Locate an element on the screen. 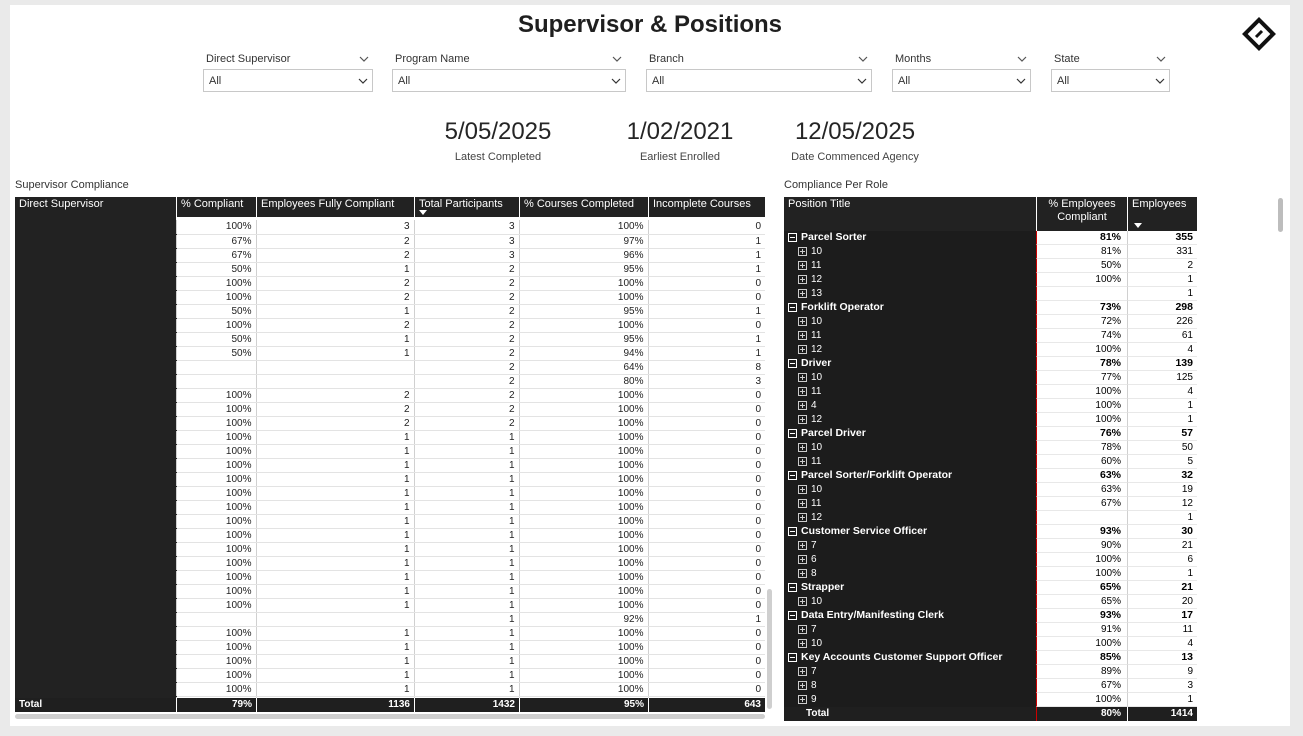 This screenshot has width=1303, height=736. column-header: Direct Supervisor is located at coordinates (95, 207).